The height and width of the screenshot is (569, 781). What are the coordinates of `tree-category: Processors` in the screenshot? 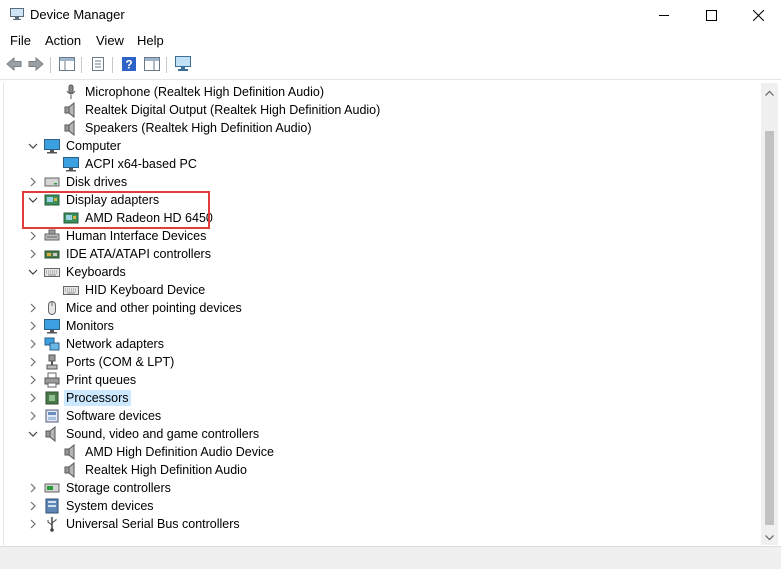 It's located at (382, 398).